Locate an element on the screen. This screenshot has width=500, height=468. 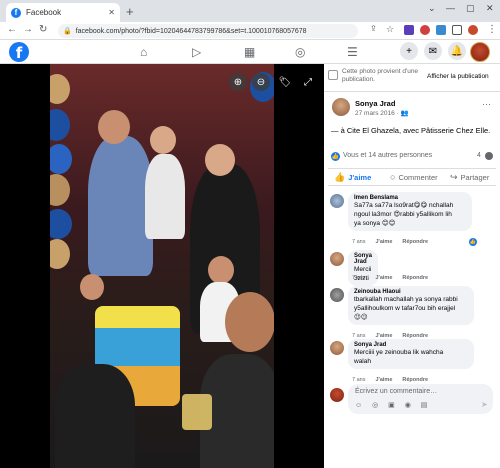
reactions-text: Vous et 14 autres personnes is located at coordinates (387, 155).